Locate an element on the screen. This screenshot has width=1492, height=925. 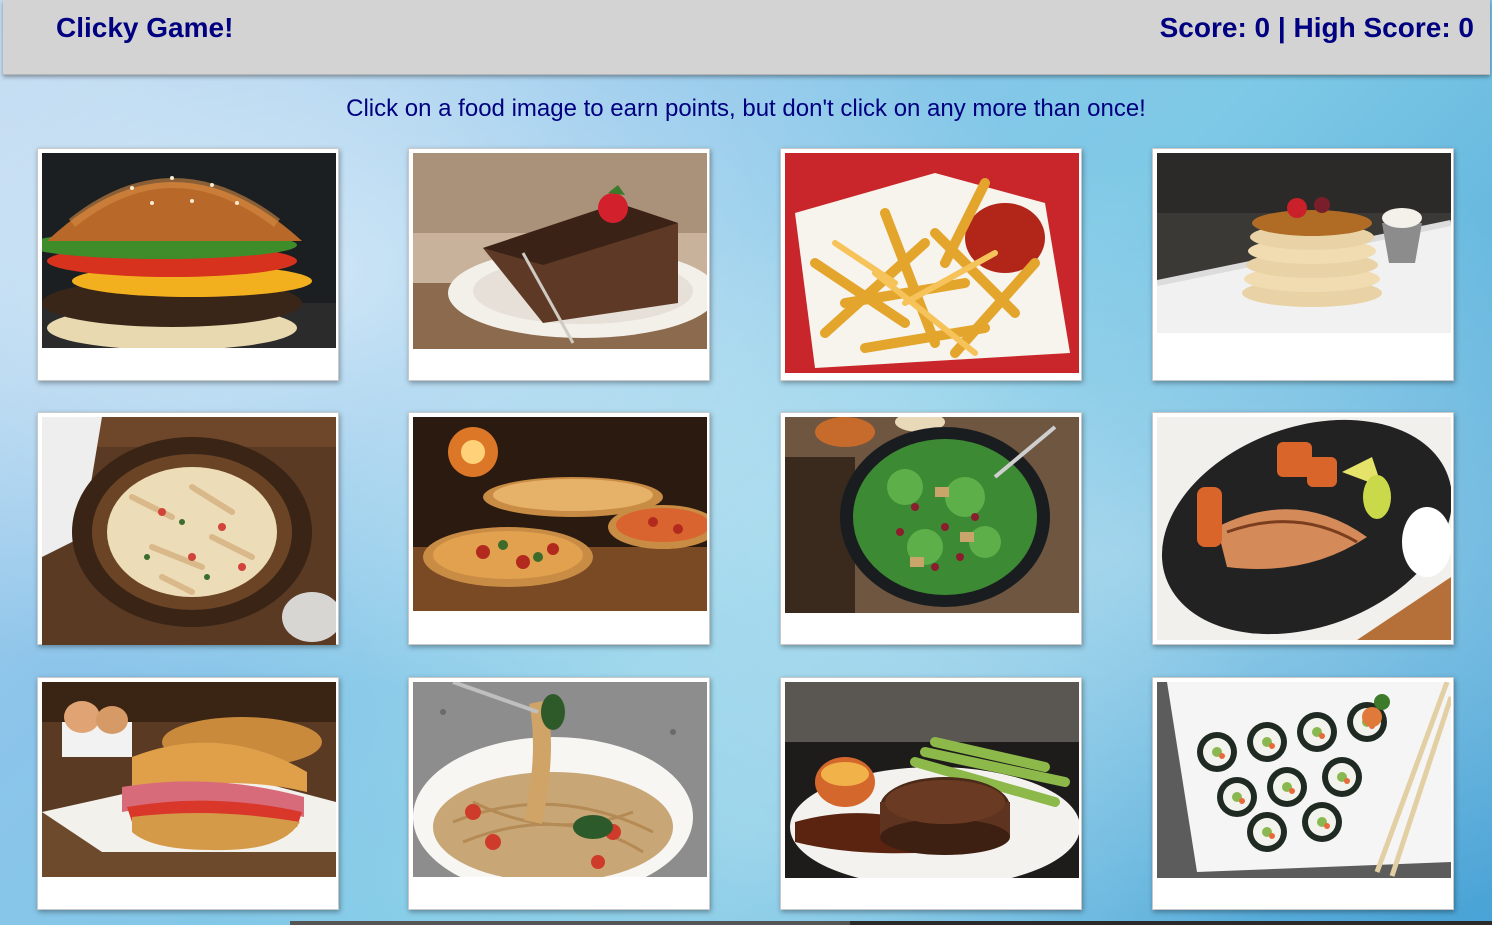
food-card-pizza is located at coordinates (559, 528).